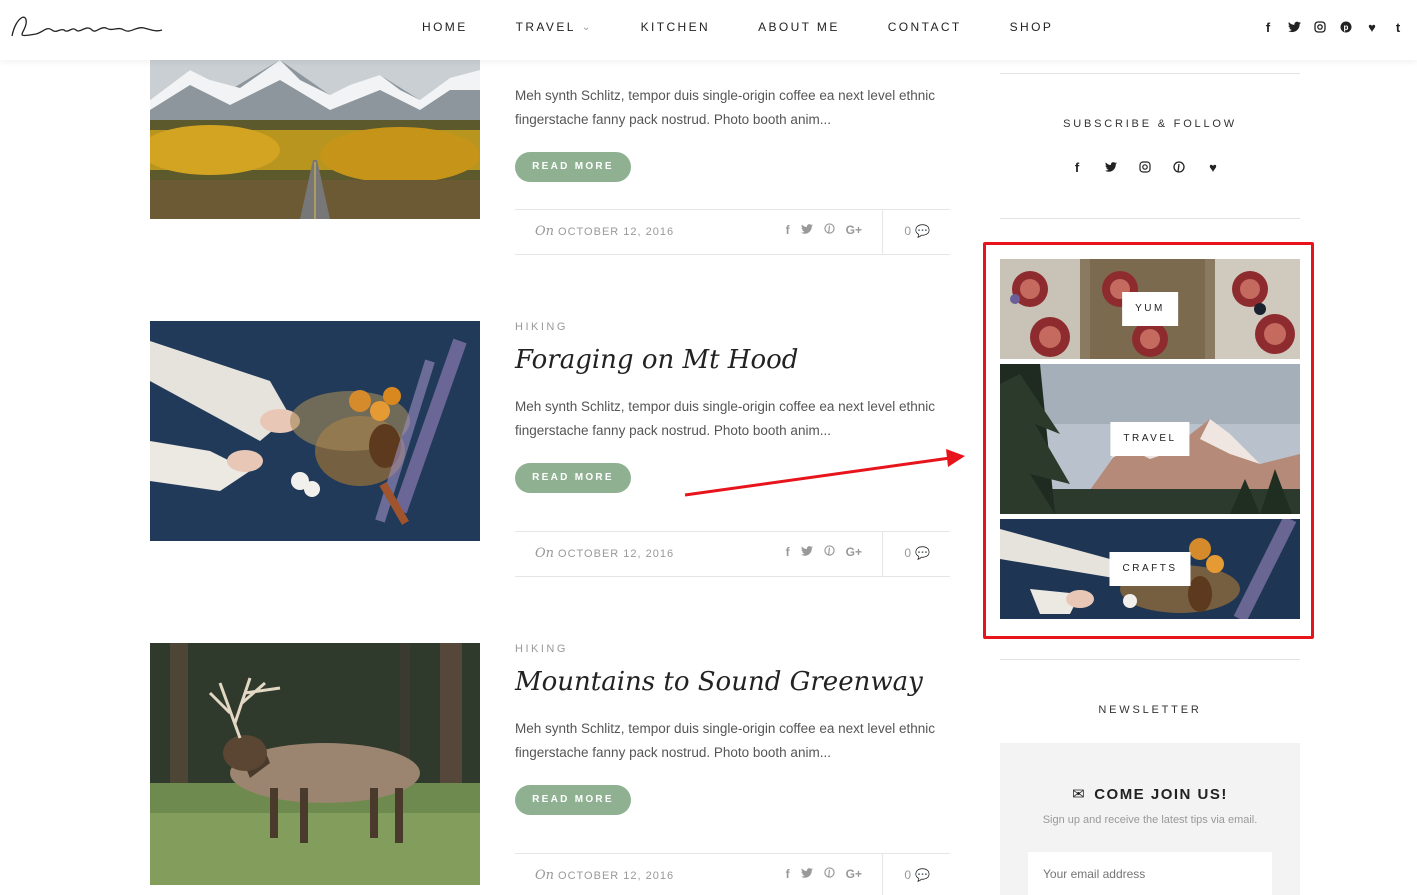  I want to click on logo-script-icon, so click(87, 26).